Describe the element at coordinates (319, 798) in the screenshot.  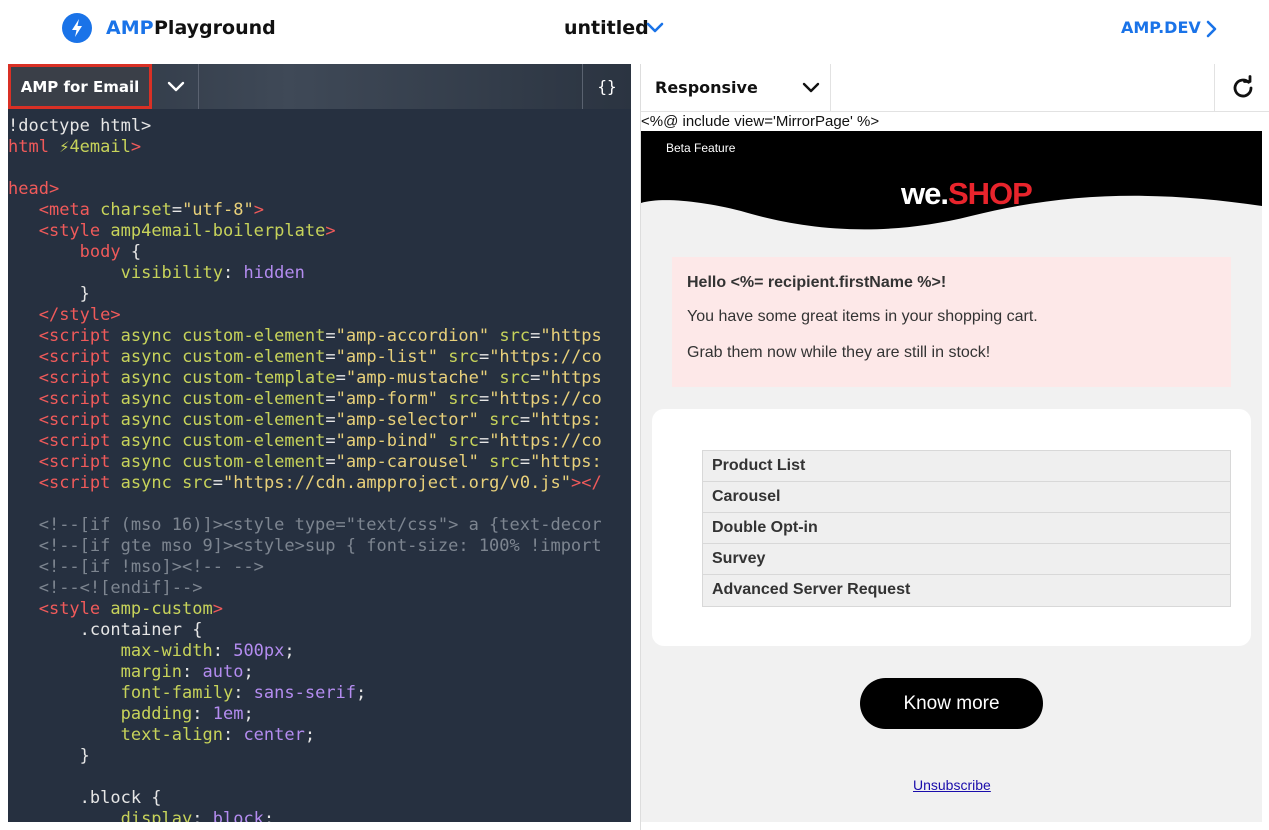
I see `code-line: .block {` at that location.